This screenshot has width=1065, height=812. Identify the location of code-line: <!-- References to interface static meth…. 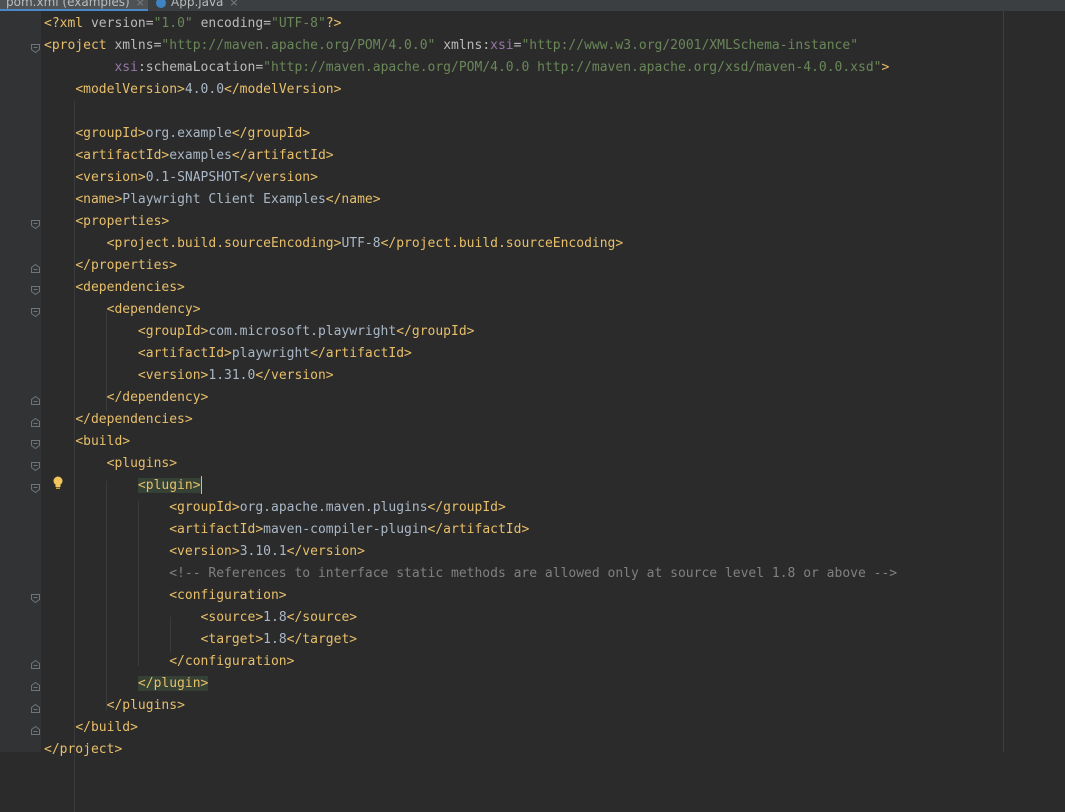
(470, 574).